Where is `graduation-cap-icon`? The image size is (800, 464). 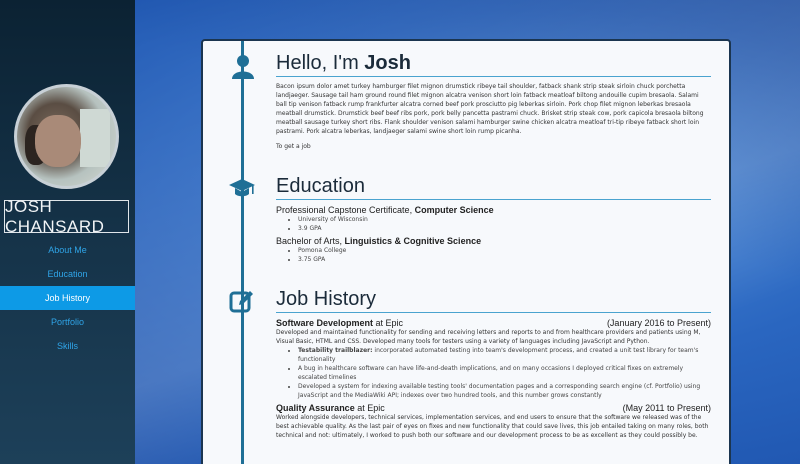
graduation-cap-icon is located at coordinates (242, 188).